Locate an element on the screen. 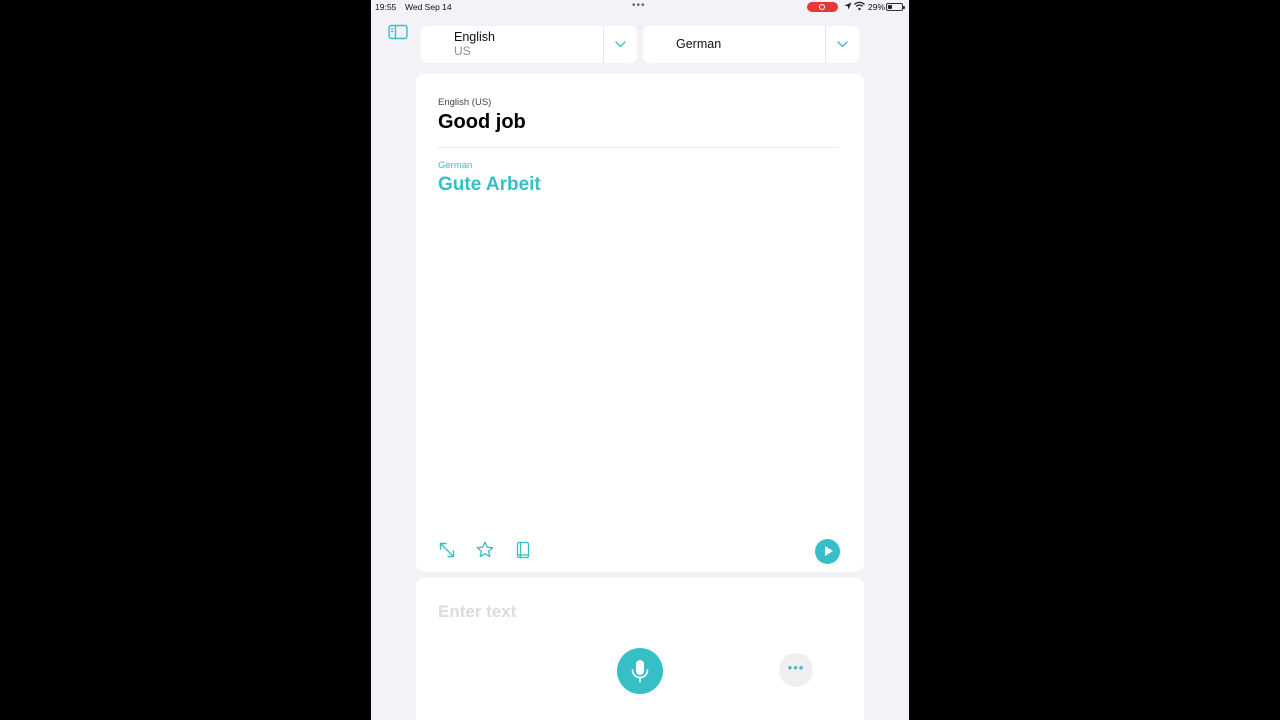 Image resolution: width=1280 pixels, height=720 pixels. book-icon is located at coordinates (523, 550).